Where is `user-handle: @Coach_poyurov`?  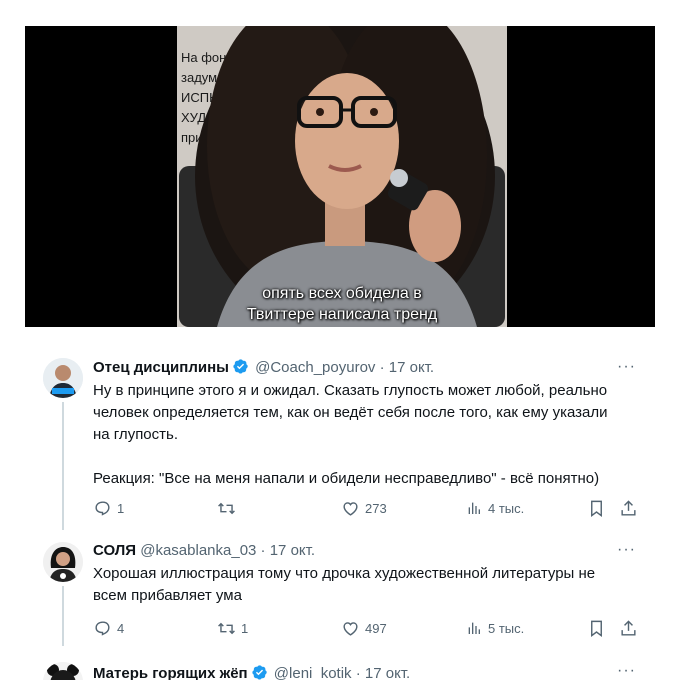
user-handle: @Coach_poyurov is located at coordinates (315, 367).